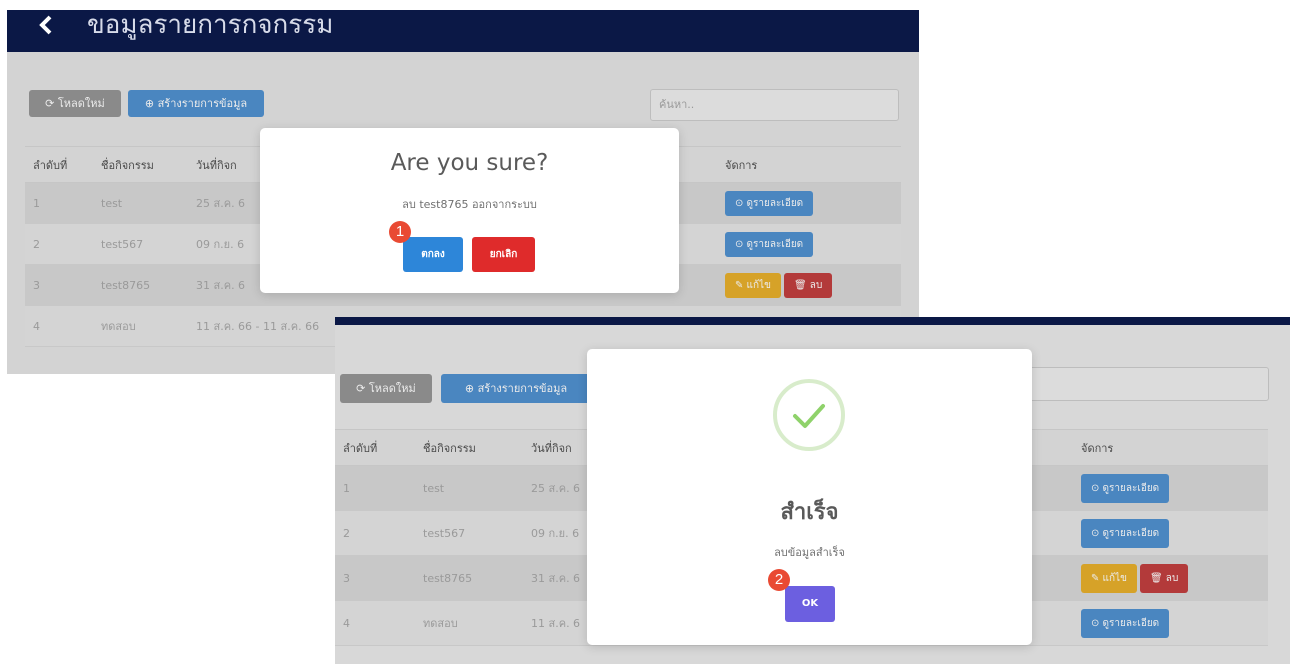 Image resolution: width=1297 pixels, height=664 pixels. Describe the element at coordinates (809, 512) in the screenshot. I see `success-dialog-title: สำเร็จ` at that location.